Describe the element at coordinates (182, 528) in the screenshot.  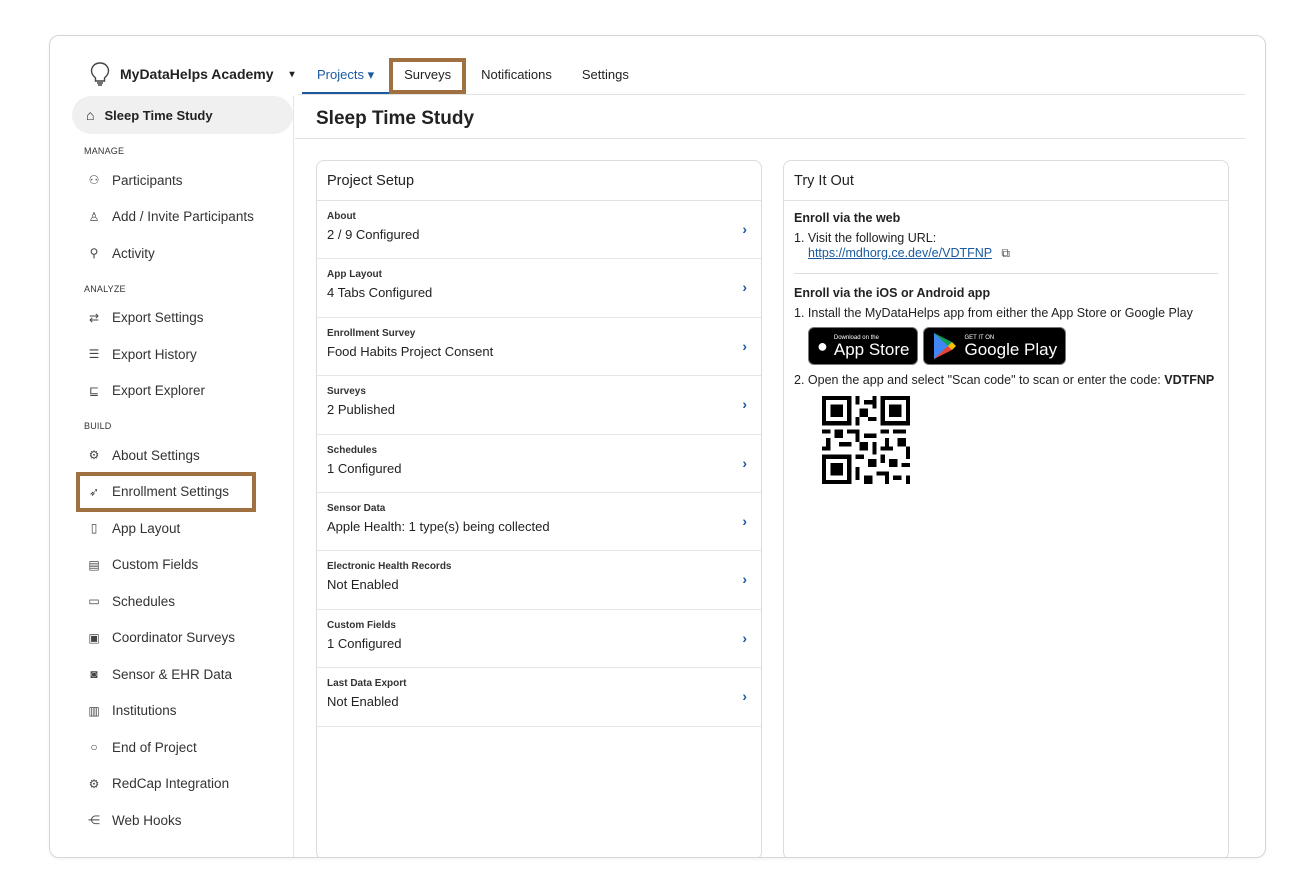
I see `sidebar-item-app-layout: ▯ App Layout` at that location.